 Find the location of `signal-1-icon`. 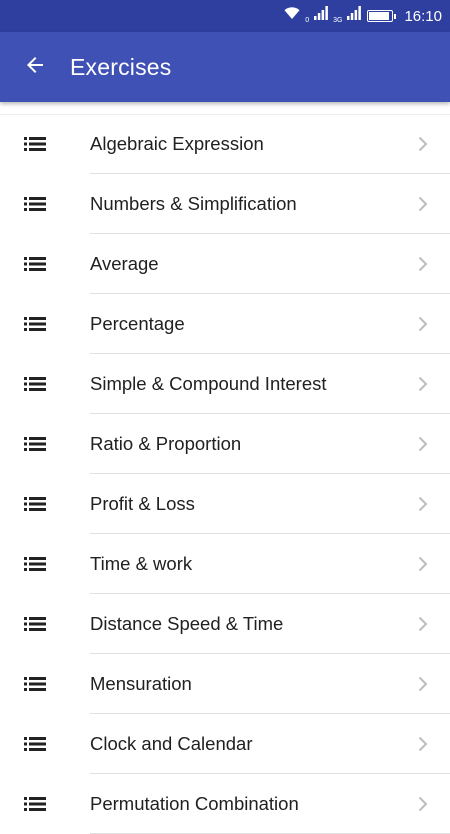

signal-1-icon is located at coordinates (321, 15).